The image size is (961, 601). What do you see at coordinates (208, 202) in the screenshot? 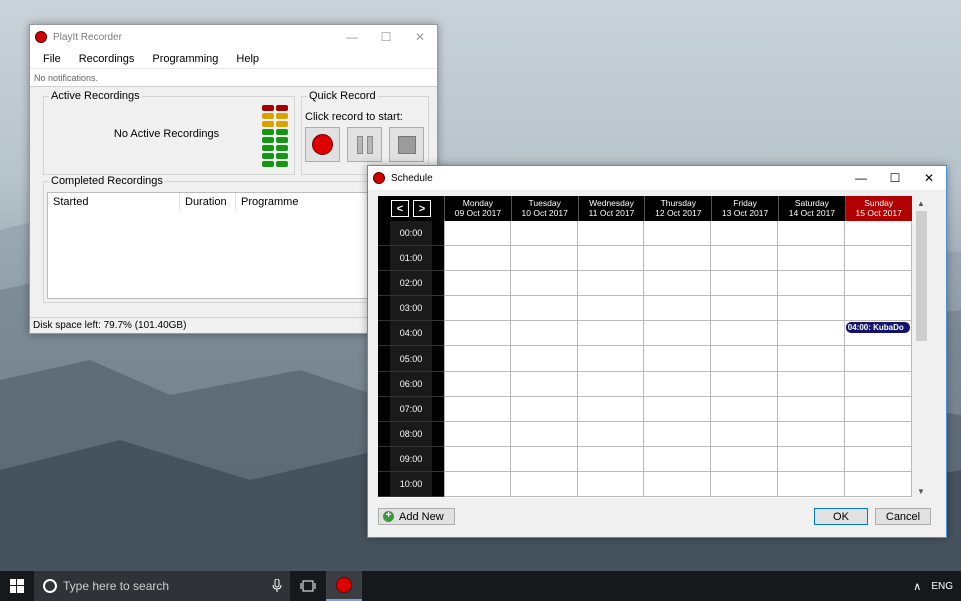
I see `column-duration: Duration` at bounding box center [208, 202].